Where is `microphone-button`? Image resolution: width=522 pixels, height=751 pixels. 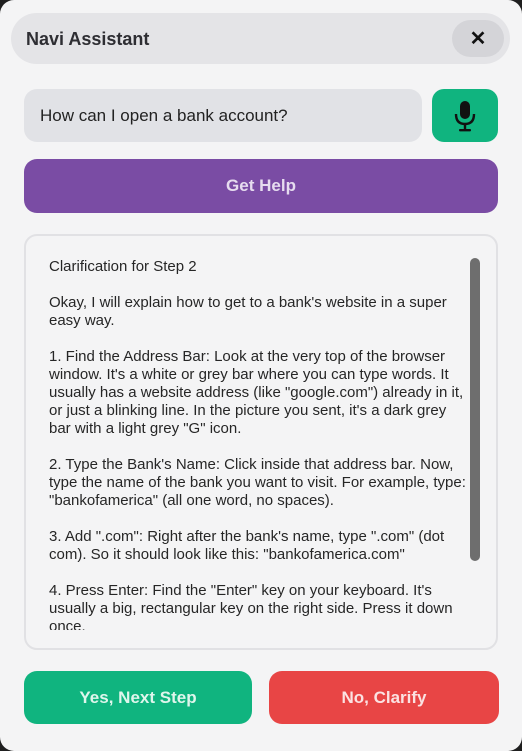
microphone-button is located at coordinates (465, 115).